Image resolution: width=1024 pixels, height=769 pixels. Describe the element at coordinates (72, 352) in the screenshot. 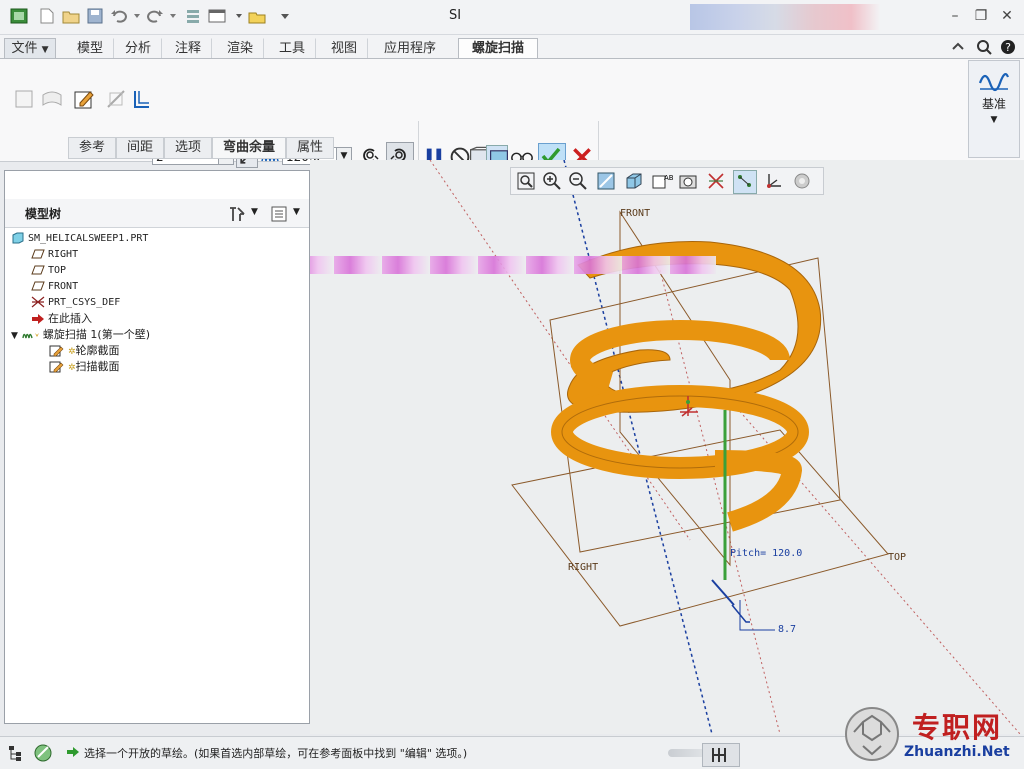

I see `sketch-marker-icon: ✲` at that location.